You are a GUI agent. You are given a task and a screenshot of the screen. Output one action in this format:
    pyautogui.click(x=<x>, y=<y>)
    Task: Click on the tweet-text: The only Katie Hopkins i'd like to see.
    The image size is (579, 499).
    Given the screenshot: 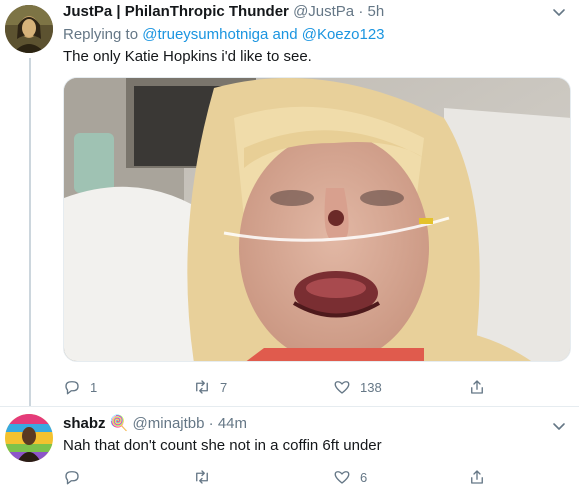 What is the action you would take?
    pyautogui.click(x=187, y=56)
    